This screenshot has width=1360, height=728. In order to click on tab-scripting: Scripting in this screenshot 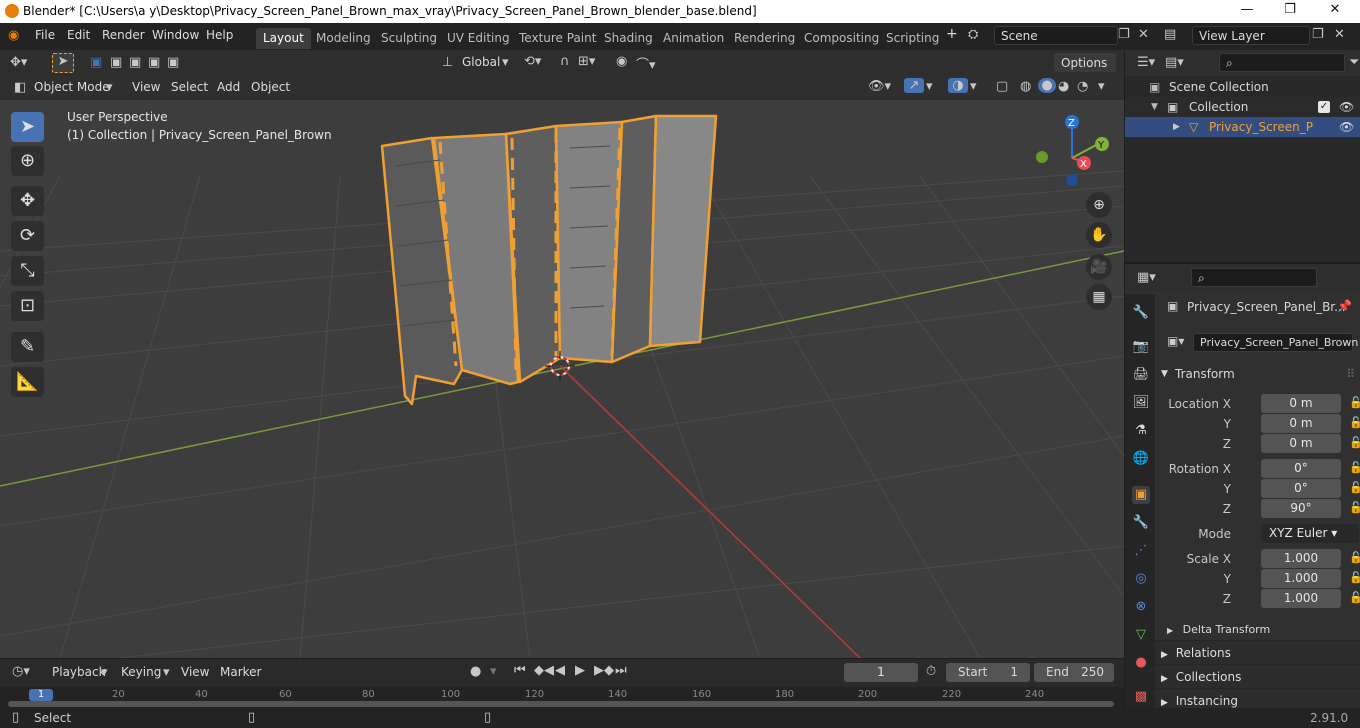, I will do `click(912, 38)`.